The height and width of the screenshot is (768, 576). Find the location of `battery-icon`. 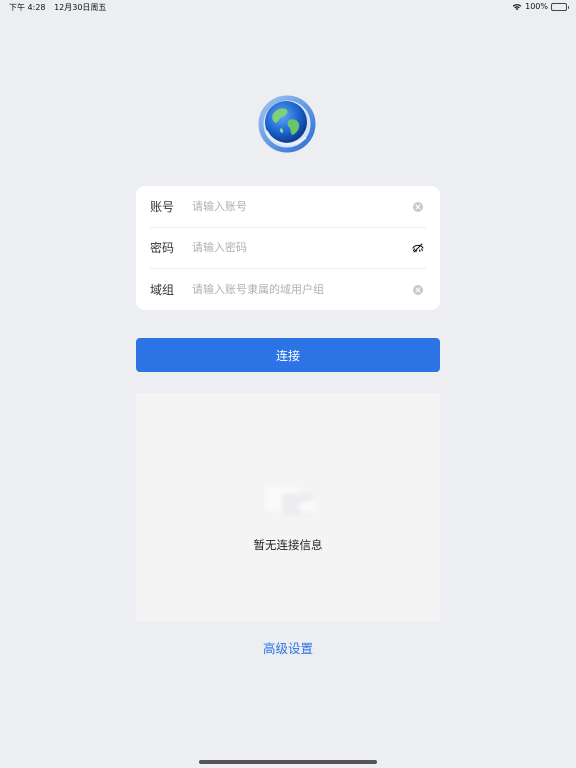

battery-icon is located at coordinates (560, 6).